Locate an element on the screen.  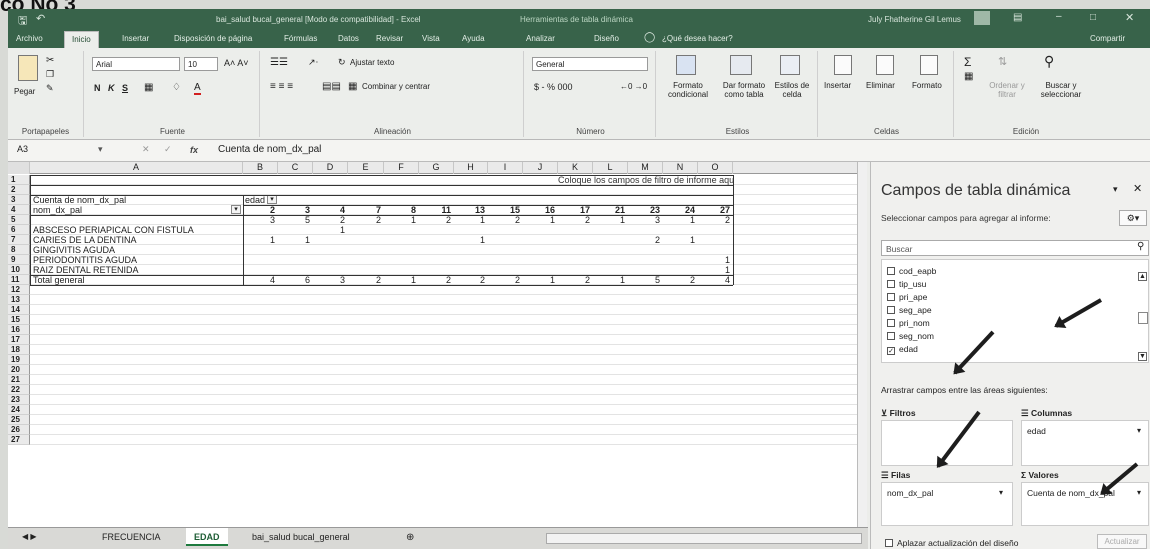
row-header: 9 is located at coordinates (19, 260).